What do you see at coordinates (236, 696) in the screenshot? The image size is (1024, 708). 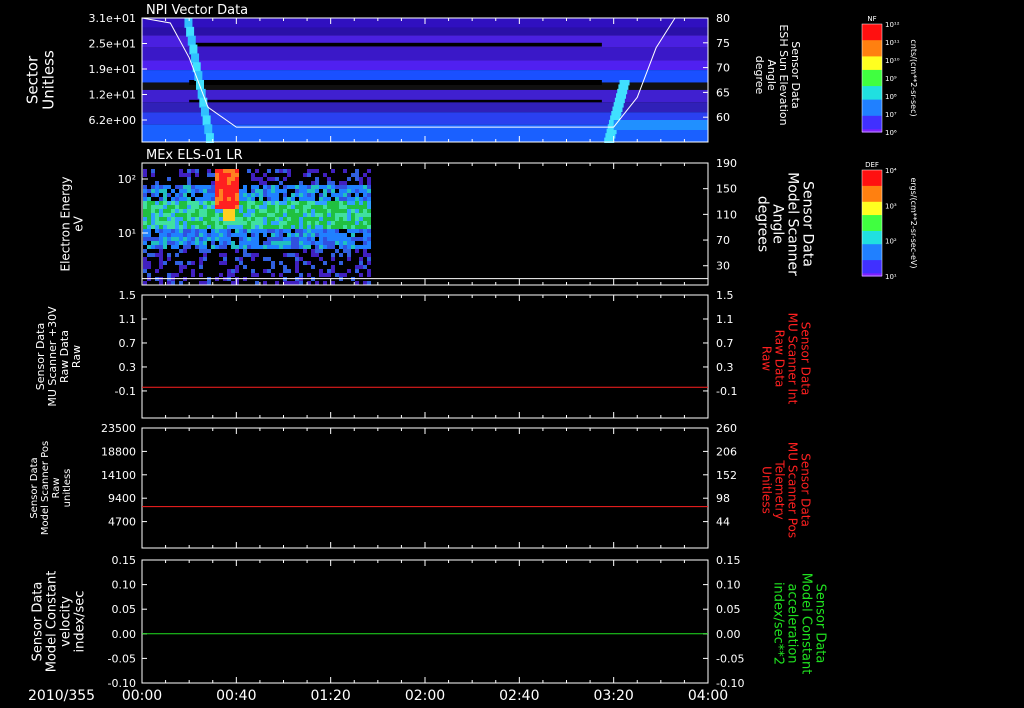 I see `x-tick-label: 00:40` at bounding box center [236, 696].